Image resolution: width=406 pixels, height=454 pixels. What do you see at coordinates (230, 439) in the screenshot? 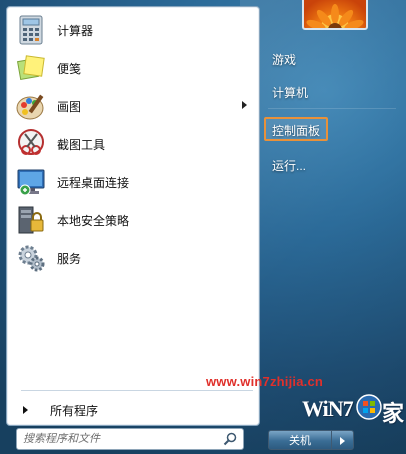
I see `search-icon` at bounding box center [230, 439].